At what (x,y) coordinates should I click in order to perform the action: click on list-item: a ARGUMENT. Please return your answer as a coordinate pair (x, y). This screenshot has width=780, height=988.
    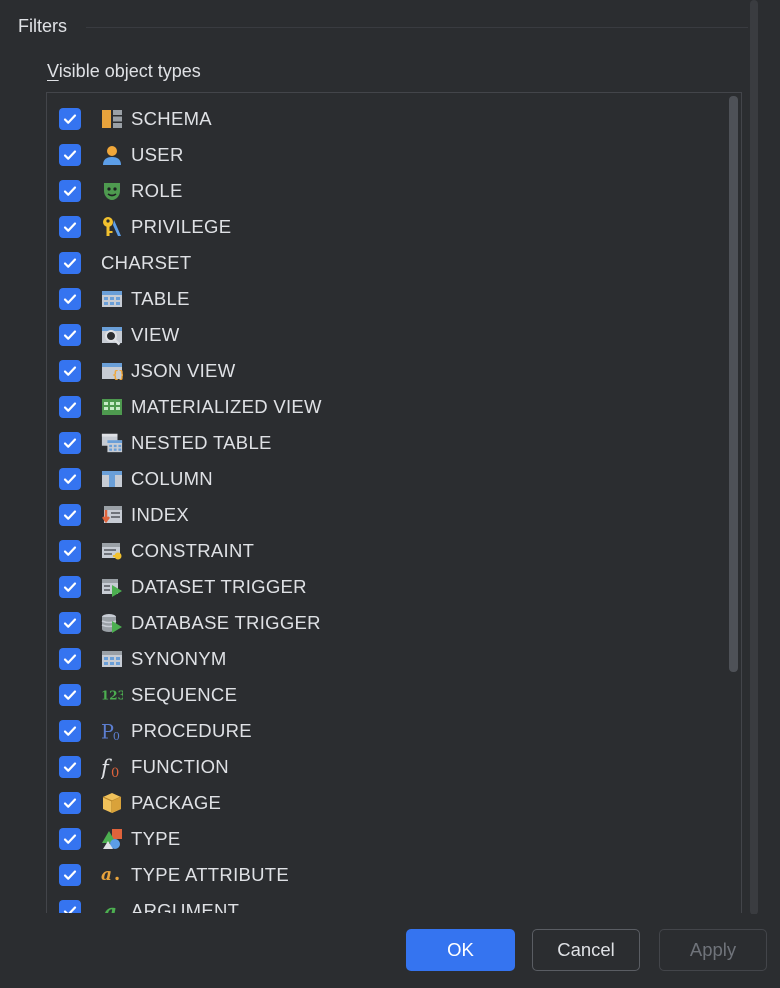
    Looking at the image, I should click on (149, 903).